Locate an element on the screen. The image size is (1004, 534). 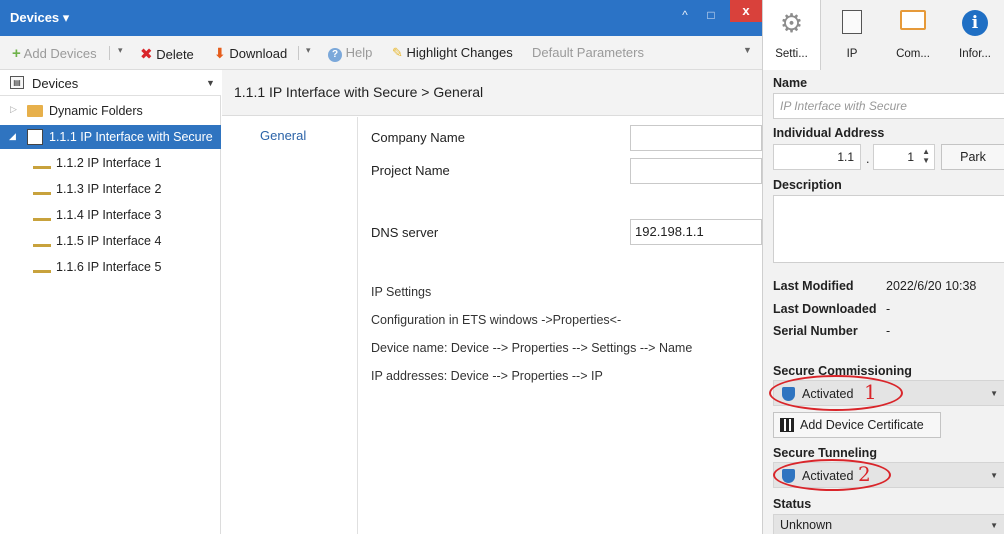
ip-list-icon is located at coordinates (852, 22).